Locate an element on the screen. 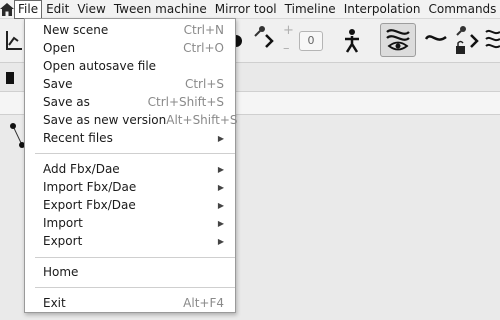  menu-tween-machine: Tween machine is located at coordinates (160, 9).